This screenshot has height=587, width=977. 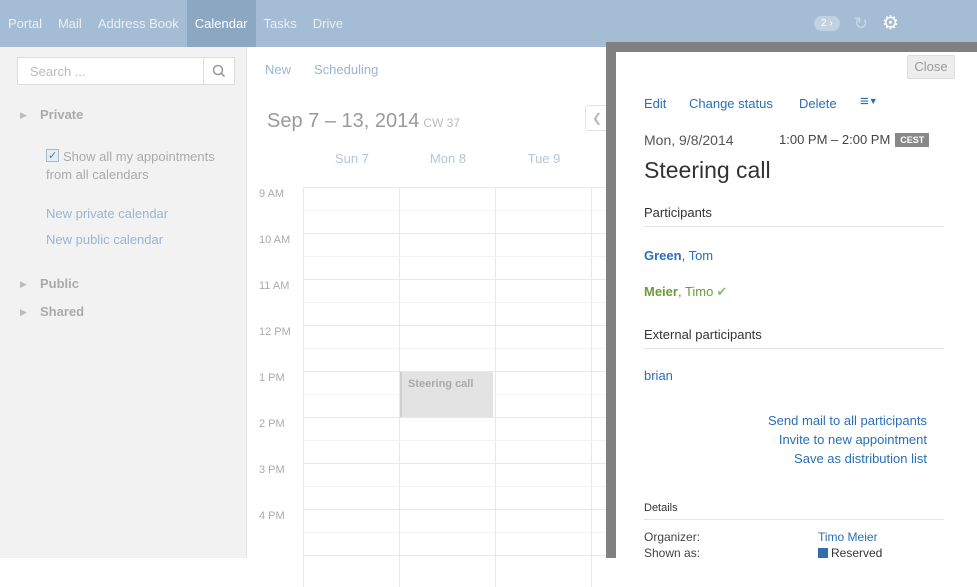 What do you see at coordinates (62, 114) in the screenshot?
I see `section-label: Private` at bounding box center [62, 114].